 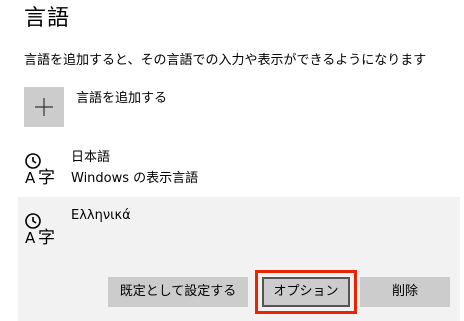 I want to click on plus-icon, so click(x=44, y=107).